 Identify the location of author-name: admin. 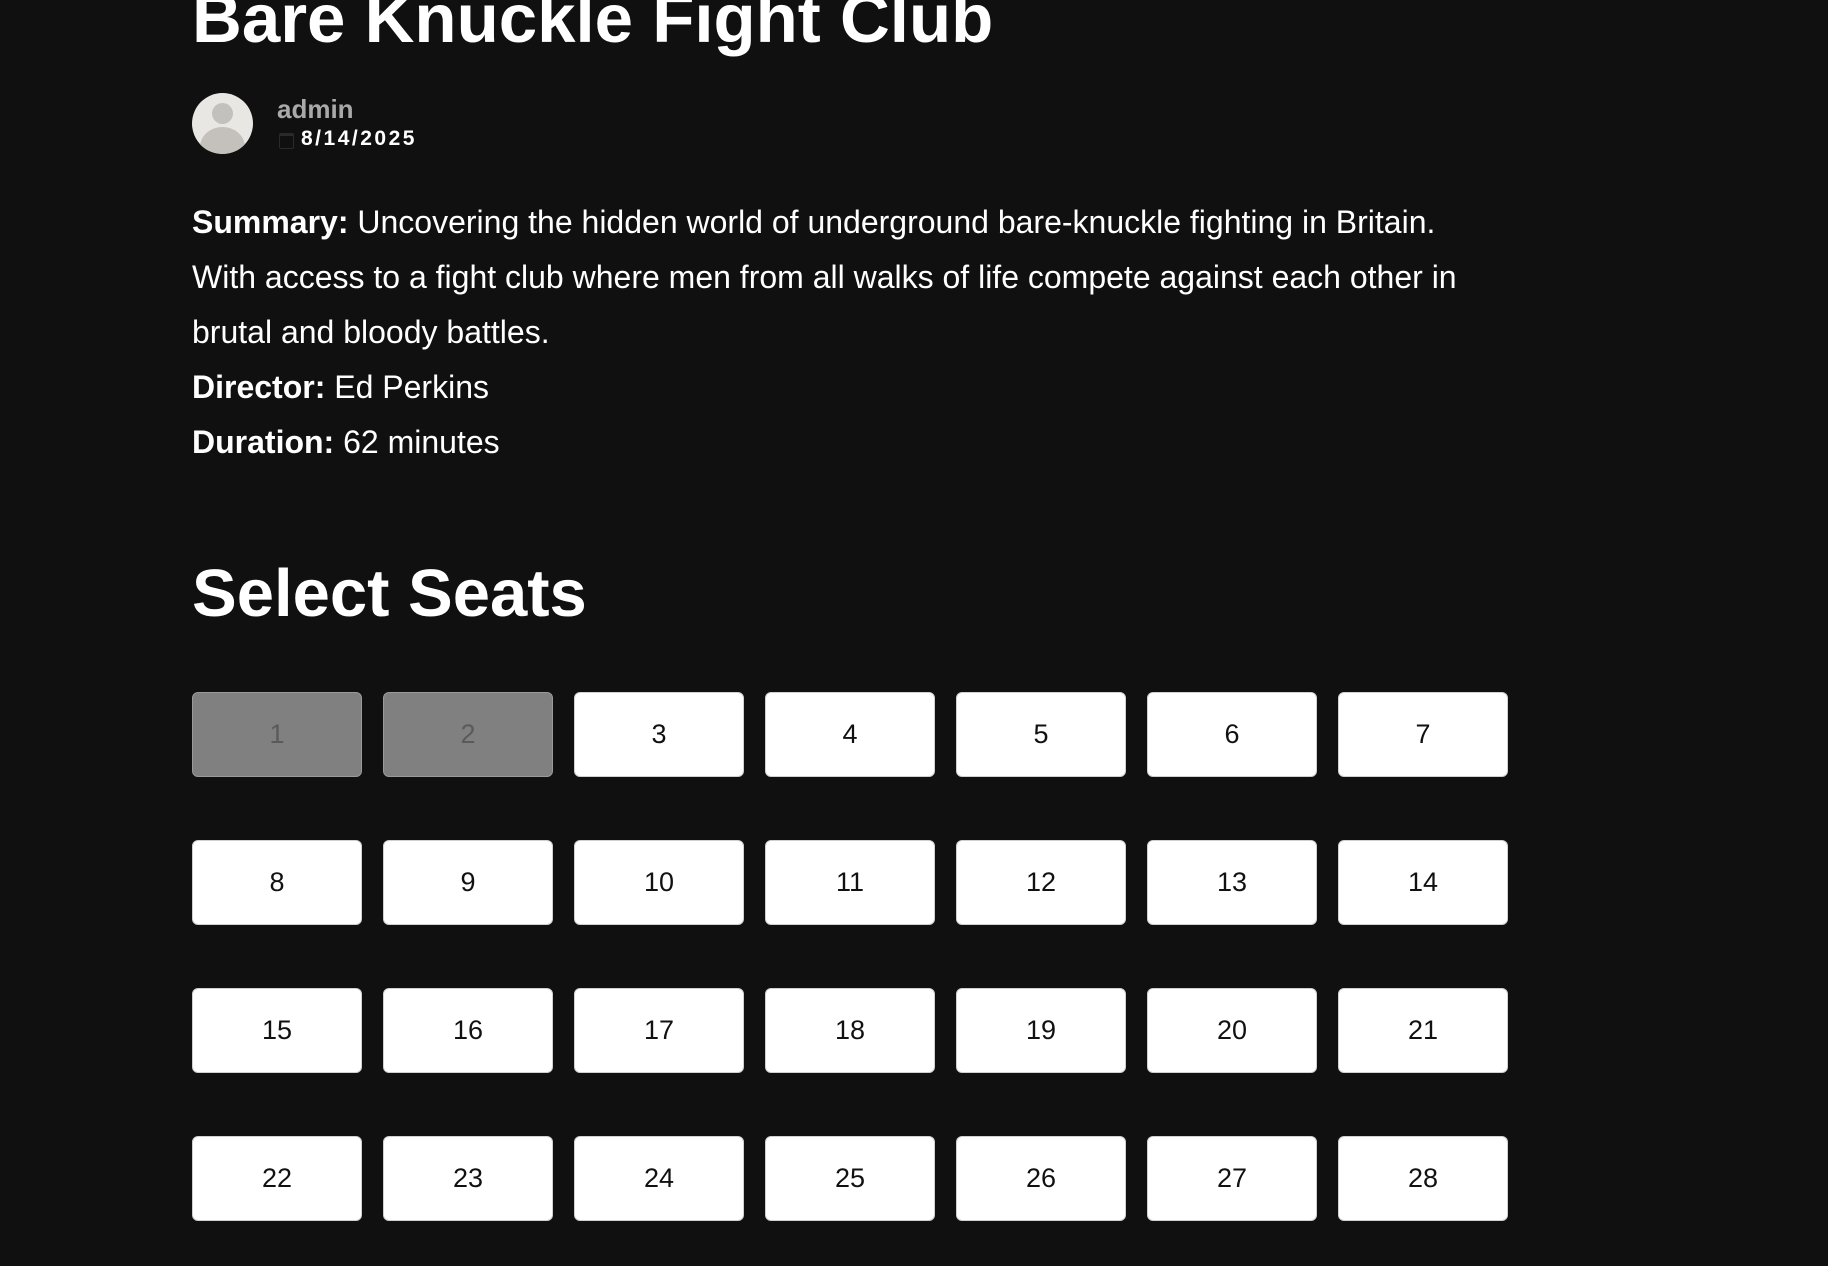
(347, 109).